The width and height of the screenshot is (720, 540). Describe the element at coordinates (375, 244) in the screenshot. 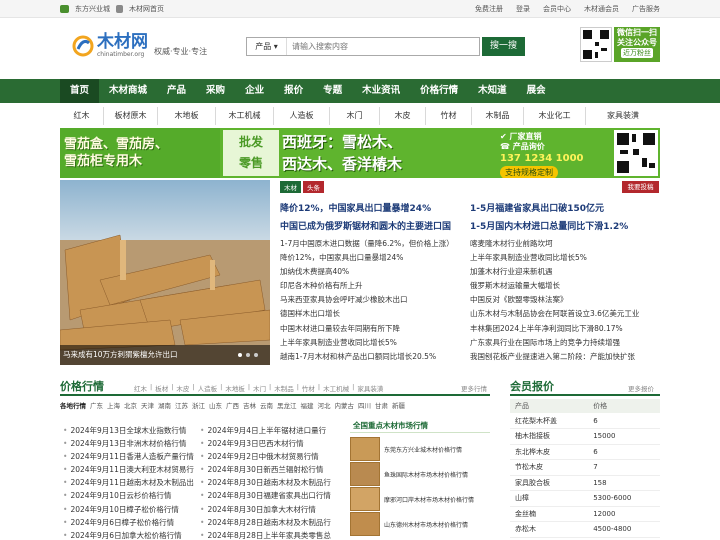

I see `news-item: 1-7月中国原木进口数据（量降6.2%，但价格上涨）` at that location.